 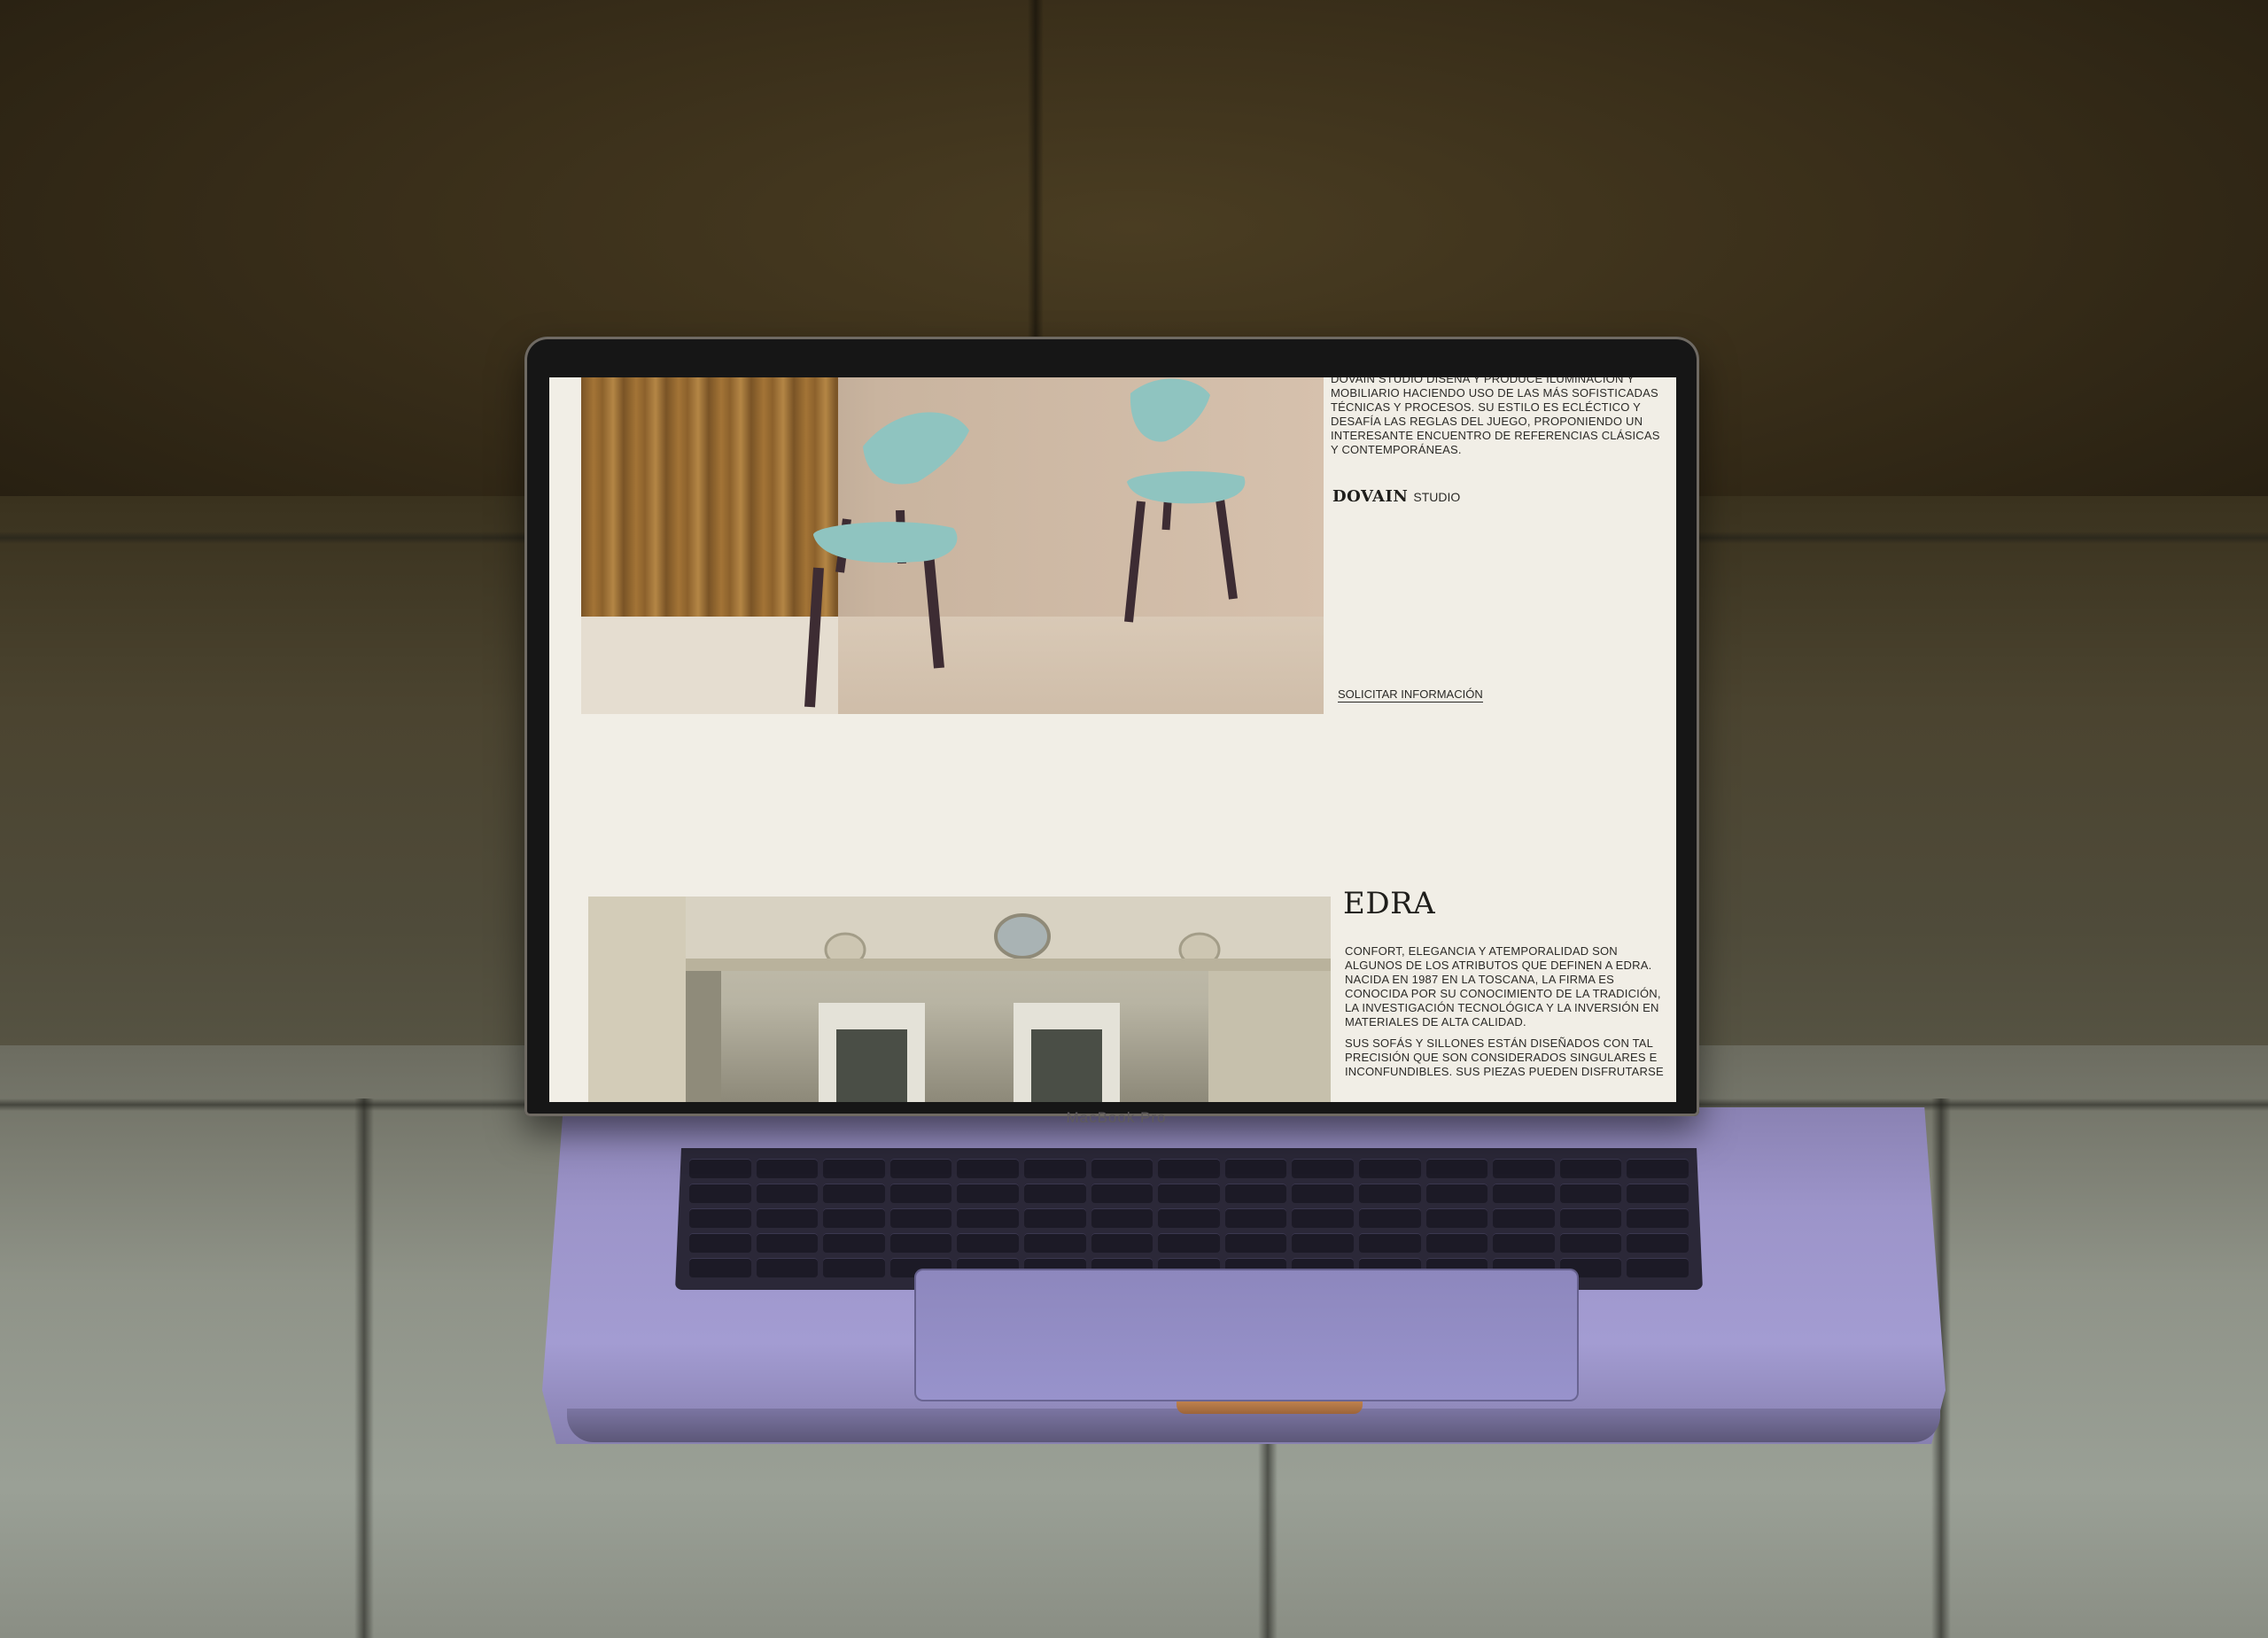 I want to click on hall-illustration, so click(x=960, y=999).